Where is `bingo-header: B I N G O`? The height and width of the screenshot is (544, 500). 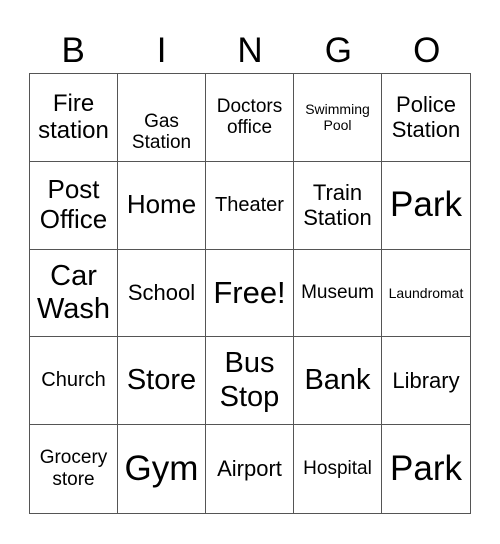
bingo-header: B I N G O is located at coordinates (250, 51).